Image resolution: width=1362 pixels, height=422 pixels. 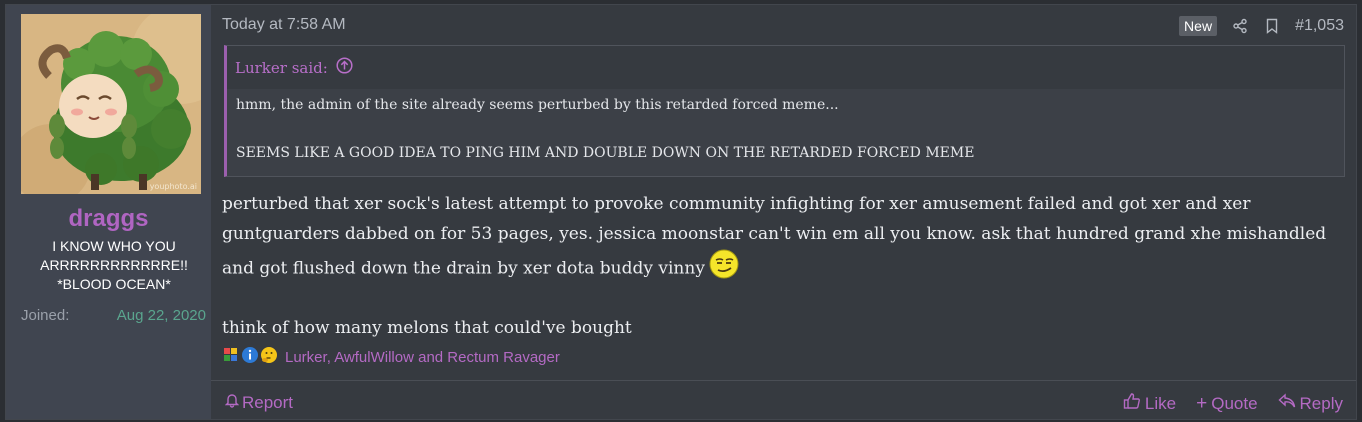 What do you see at coordinates (785, 67) in the screenshot?
I see `quote-header: Lurker said:` at bounding box center [785, 67].